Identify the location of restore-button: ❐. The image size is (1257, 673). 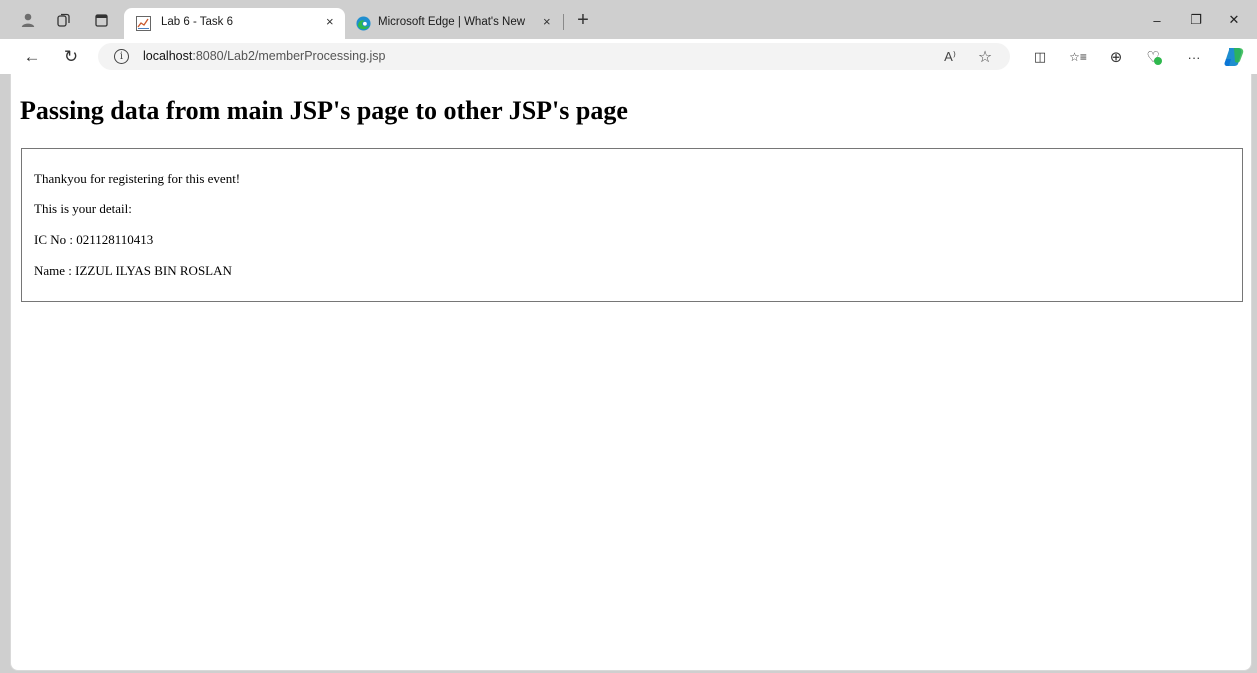
(1196, 20).